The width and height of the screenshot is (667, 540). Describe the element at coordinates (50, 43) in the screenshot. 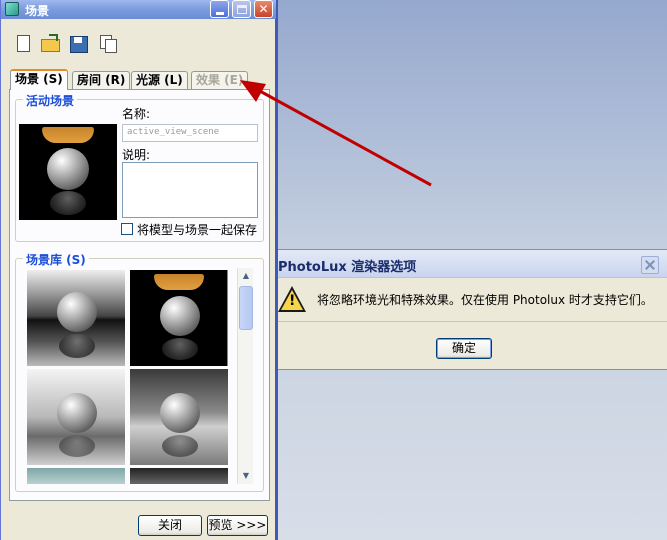

I see `open-folder-icon` at that location.